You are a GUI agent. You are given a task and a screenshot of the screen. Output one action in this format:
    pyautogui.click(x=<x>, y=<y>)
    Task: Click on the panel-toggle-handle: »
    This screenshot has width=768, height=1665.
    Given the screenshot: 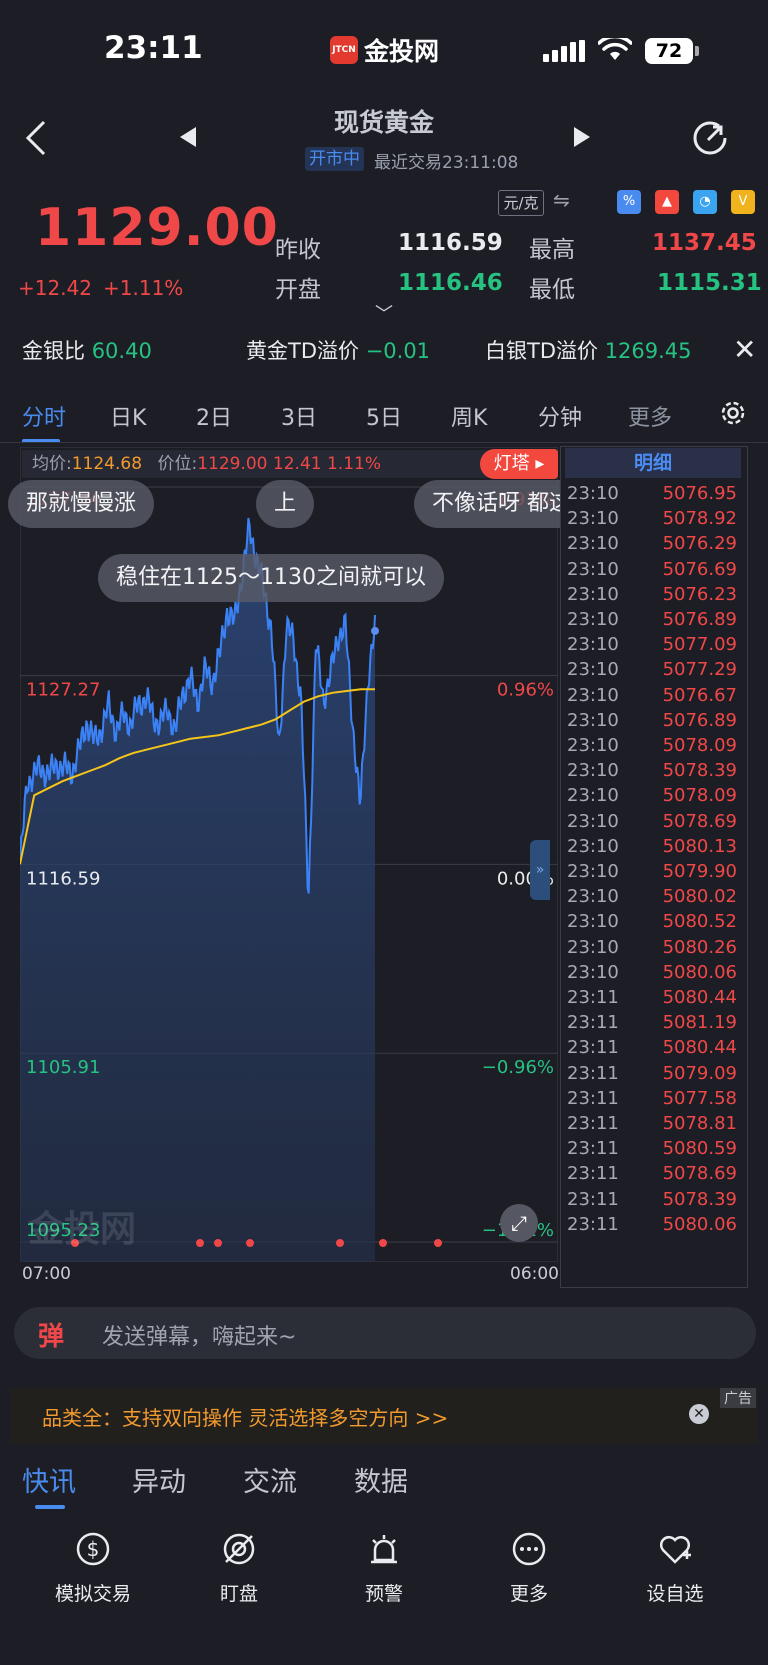 What is the action you would take?
    pyautogui.click(x=540, y=870)
    